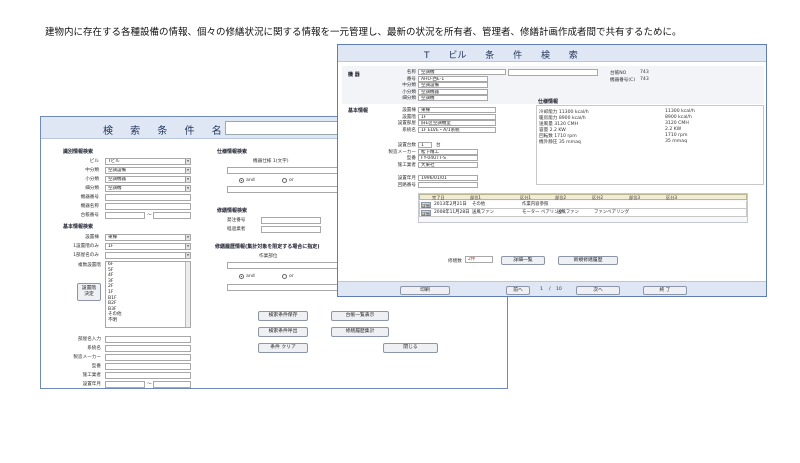 This screenshot has height=463, width=800. What do you see at coordinates (438, 145) in the screenshot?
I see `install-unit: 台` at bounding box center [438, 145].